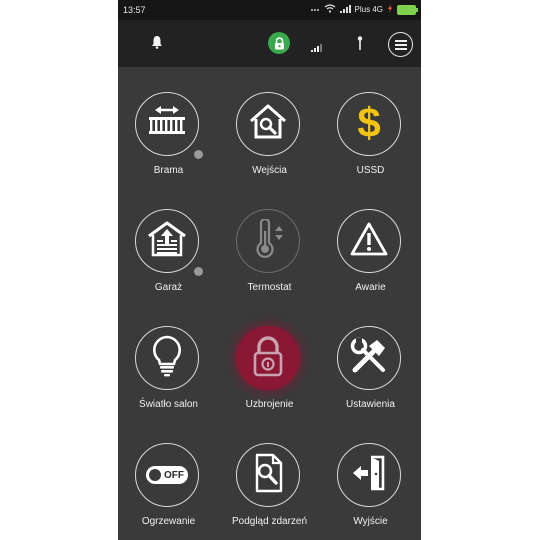  I want to click on toggle-off-icon: OFF, so click(167, 475).